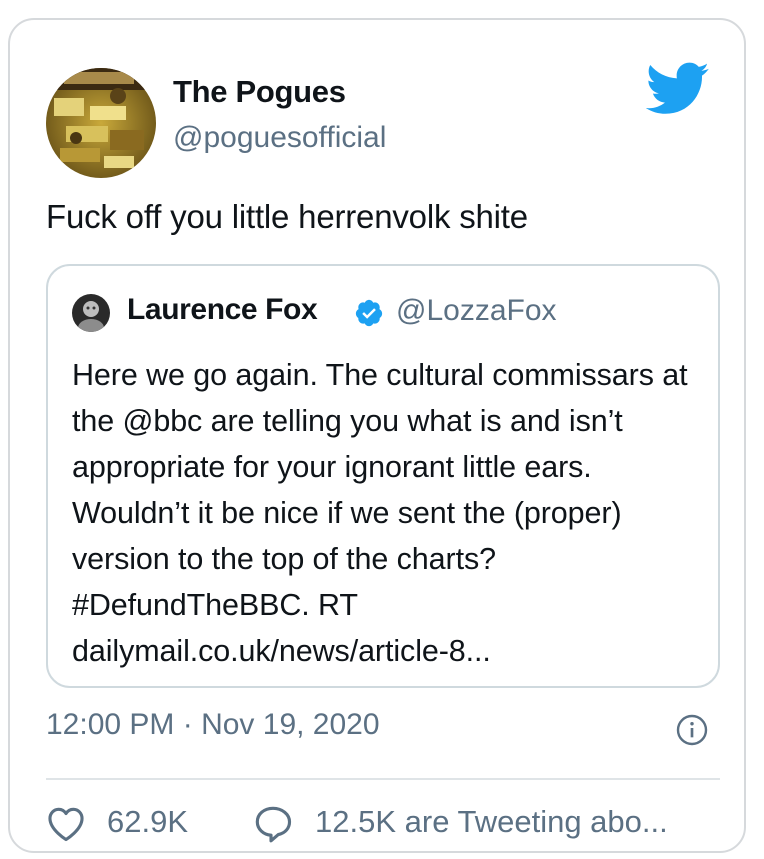 This screenshot has height=859, width=764. I want to click on heart-icon, so click(66, 824).